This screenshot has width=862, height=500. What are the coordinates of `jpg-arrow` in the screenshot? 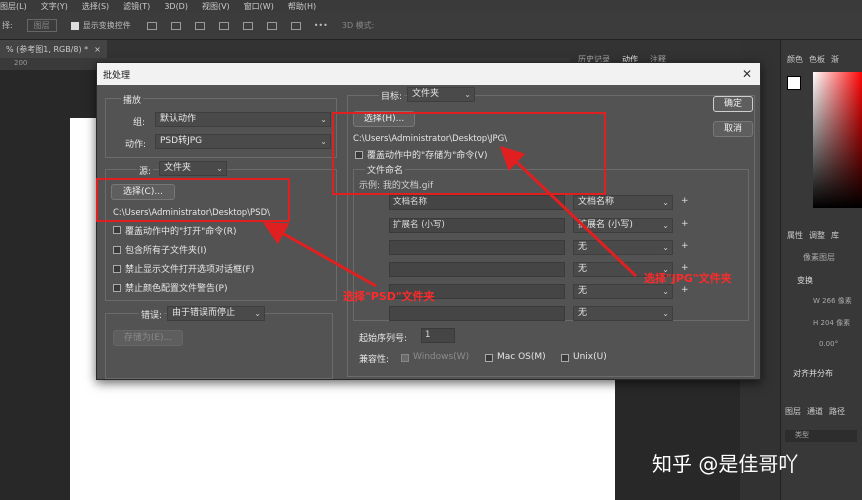 It's located at (568, 211).